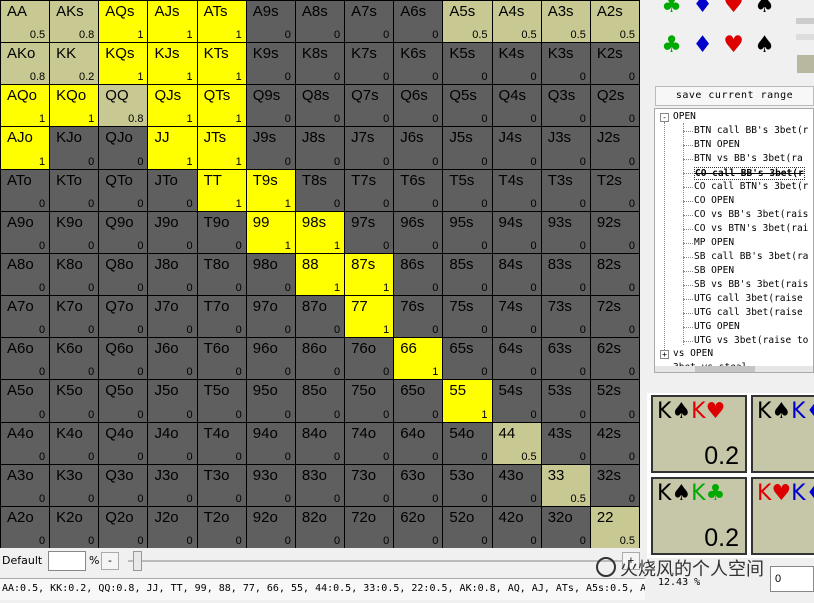  What do you see at coordinates (270, 232) in the screenshot?
I see `hand-cell: 99 1` at bounding box center [270, 232].